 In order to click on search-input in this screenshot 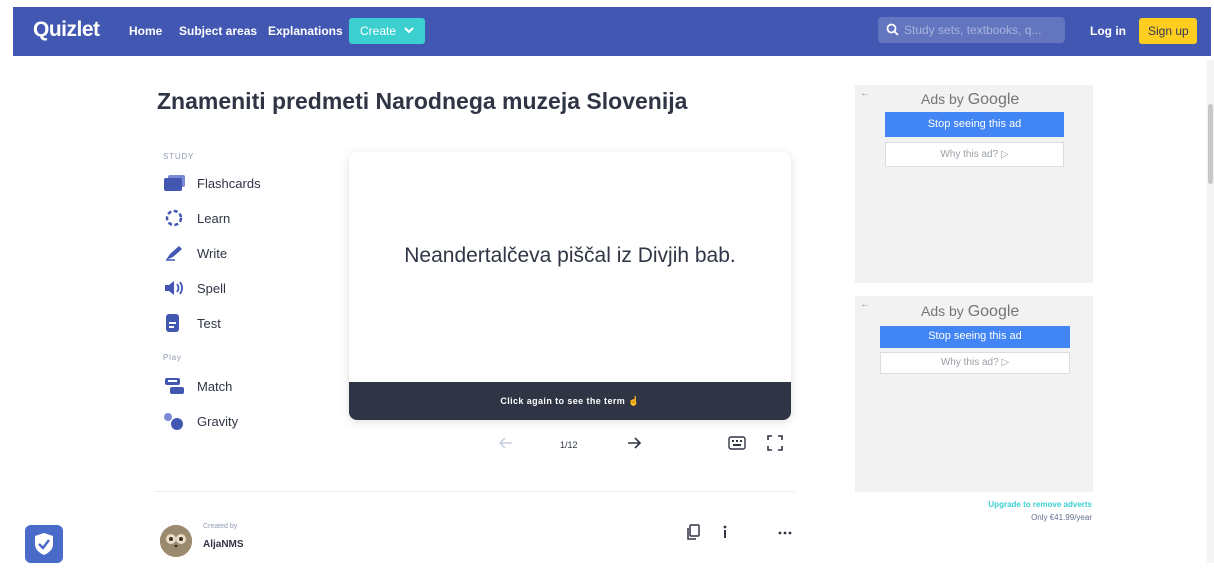, I will do `click(980, 30)`.